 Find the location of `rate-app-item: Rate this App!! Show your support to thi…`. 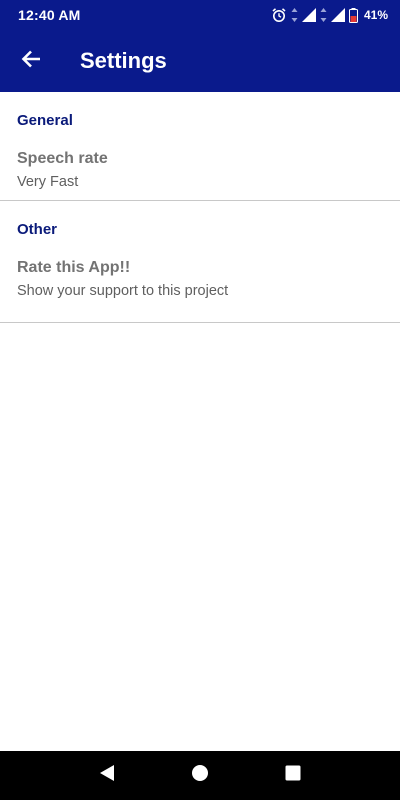

rate-app-item: Rate this App!! Show your support to thi… is located at coordinates (200, 276).